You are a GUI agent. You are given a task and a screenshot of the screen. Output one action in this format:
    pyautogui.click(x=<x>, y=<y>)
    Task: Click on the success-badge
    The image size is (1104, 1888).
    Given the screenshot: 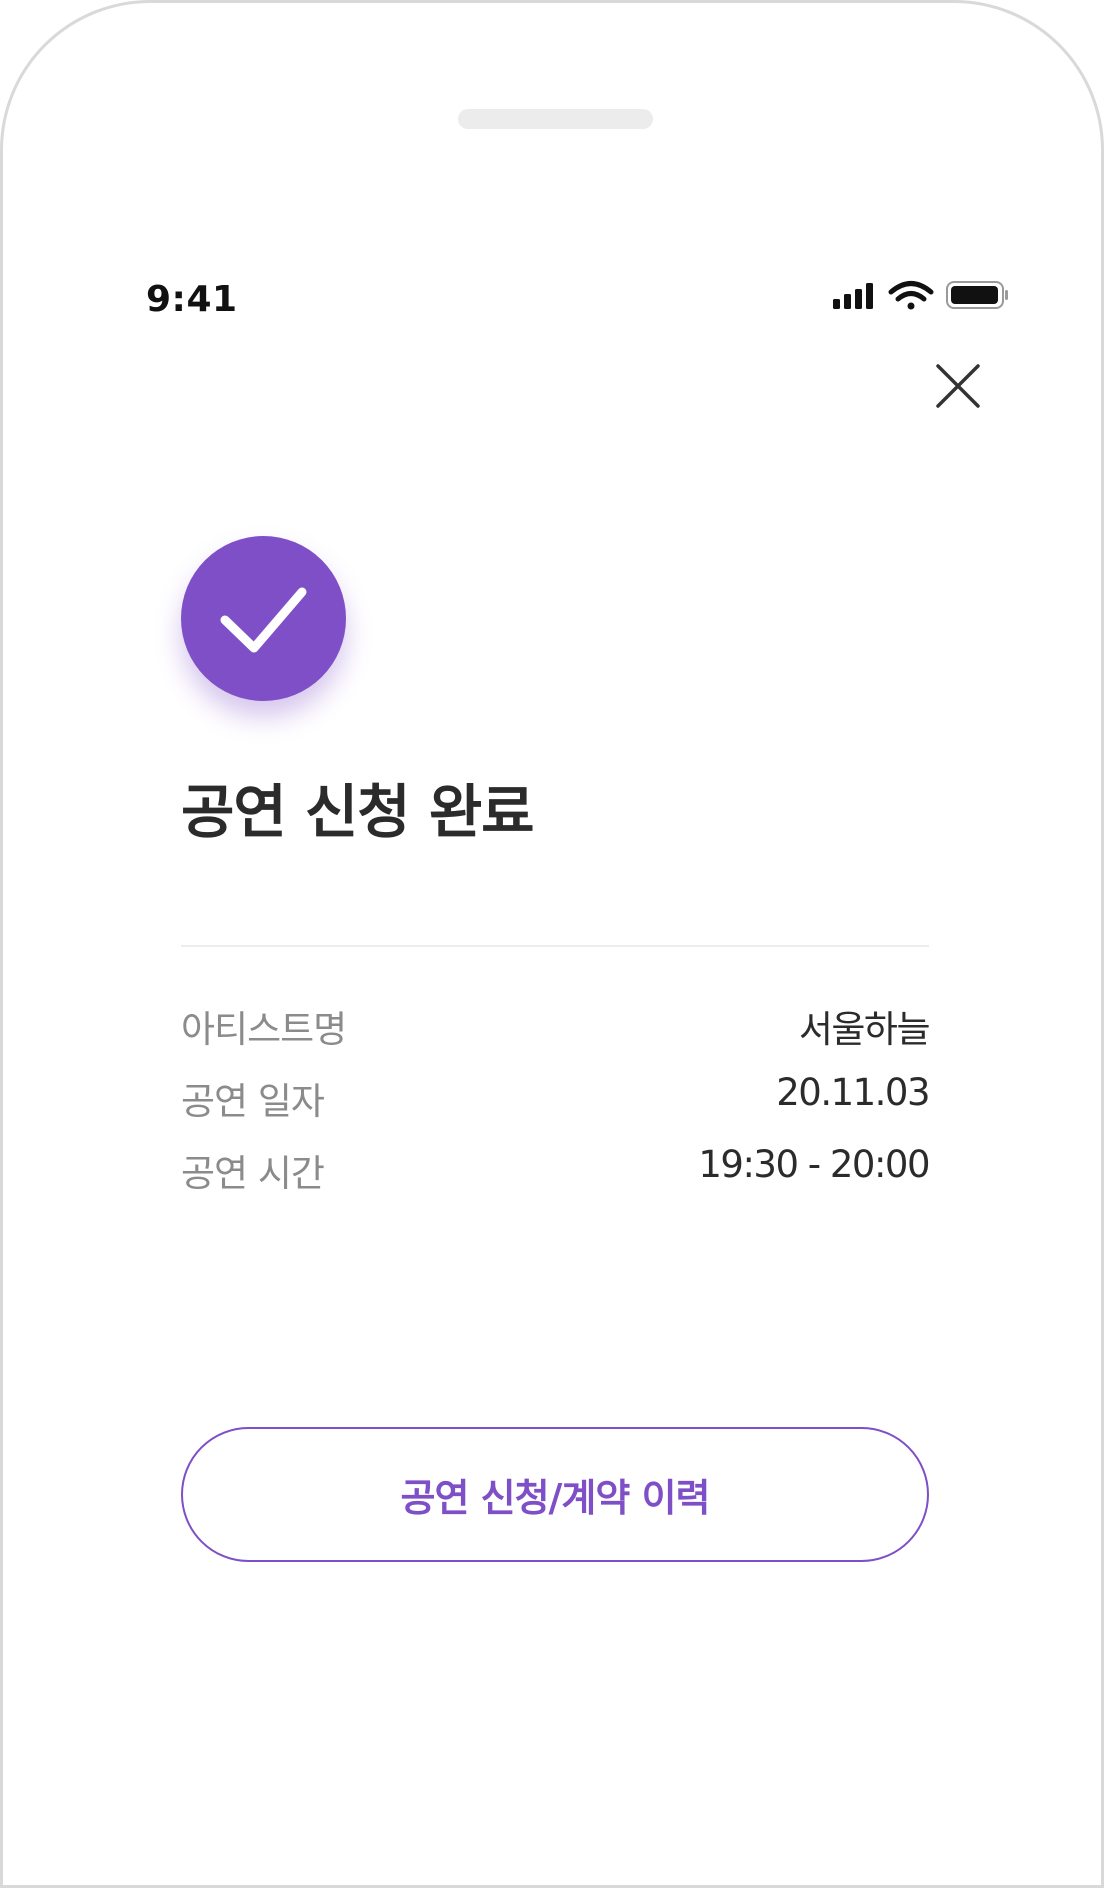 What is the action you would take?
    pyautogui.click(x=263, y=618)
    